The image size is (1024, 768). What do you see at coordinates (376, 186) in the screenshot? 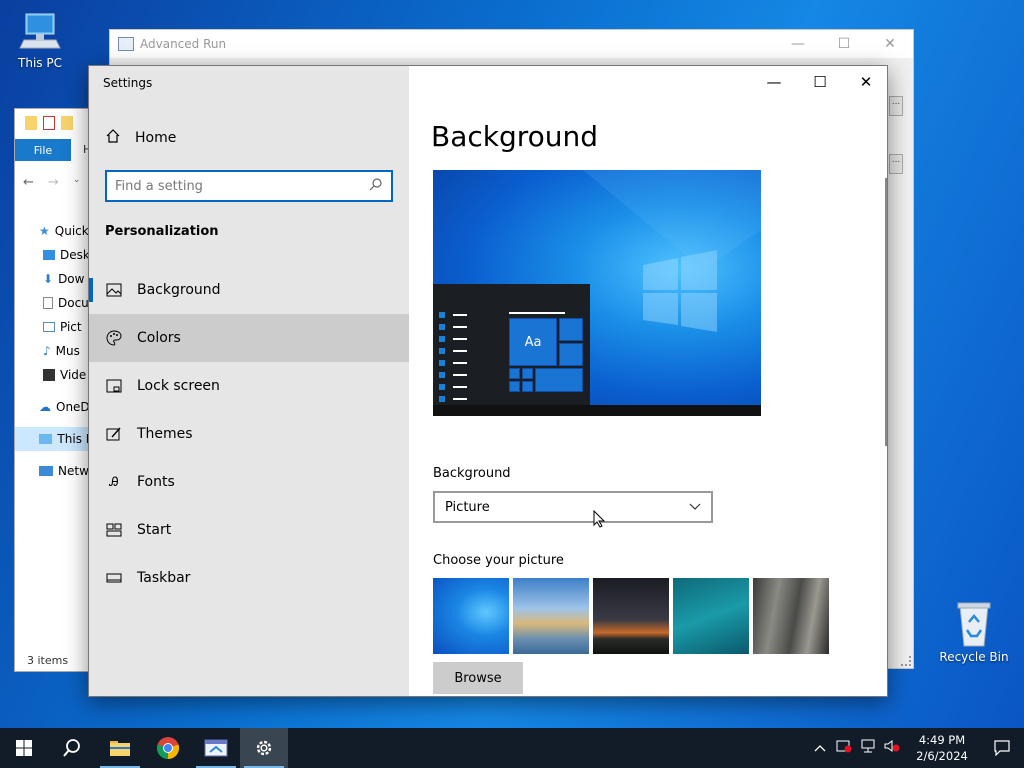
I see `search-icon` at bounding box center [376, 186].